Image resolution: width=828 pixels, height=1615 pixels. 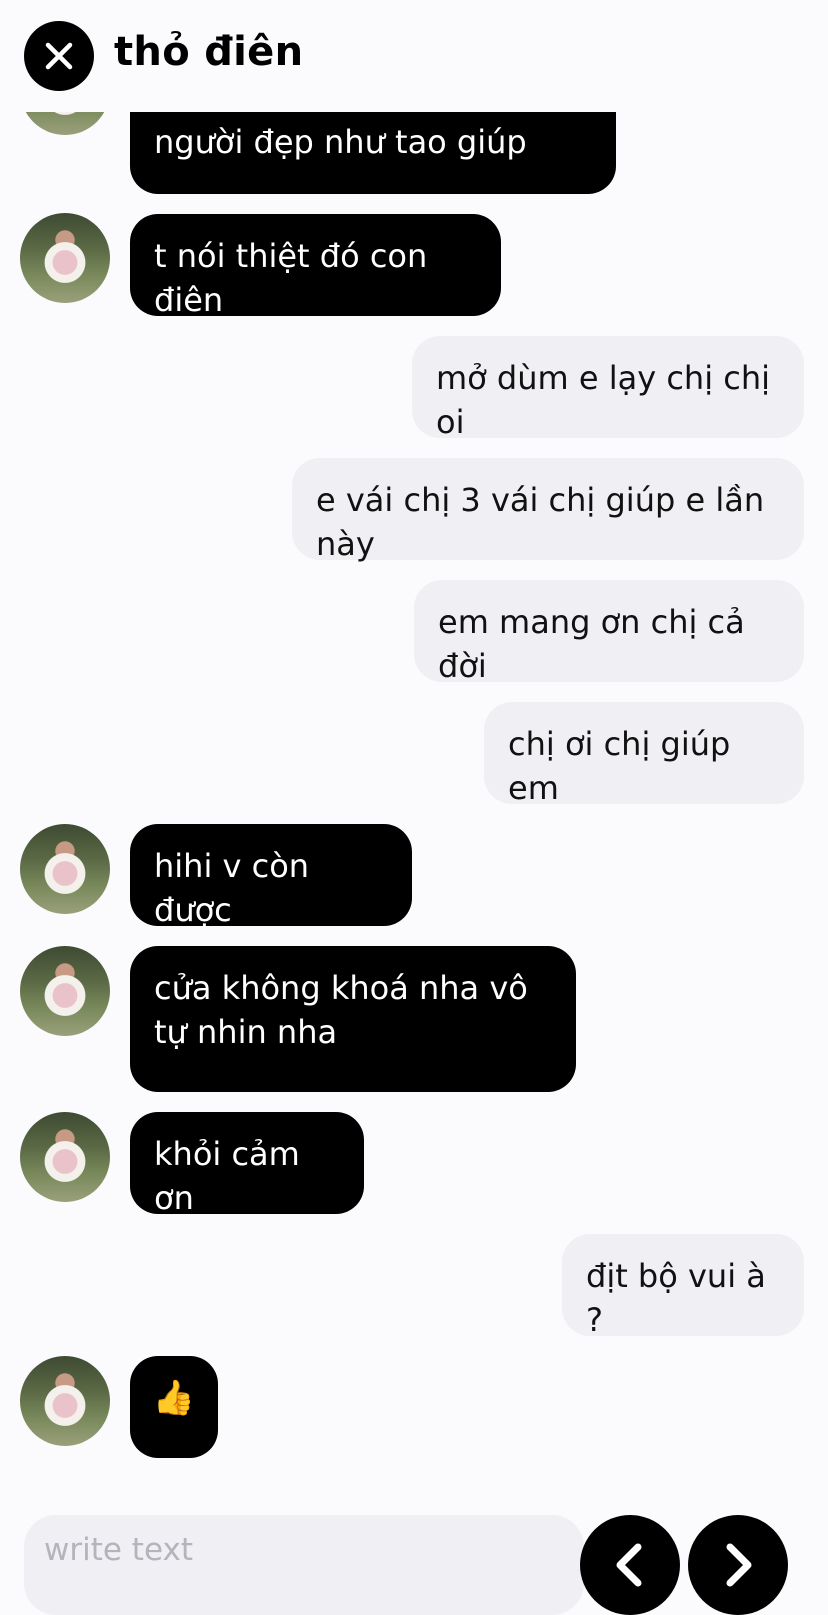 What do you see at coordinates (608, 388) in the screenshot?
I see `message-bubble-outgoing: mở dùm e lạy chị chị oi` at bounding box center [608, 388].